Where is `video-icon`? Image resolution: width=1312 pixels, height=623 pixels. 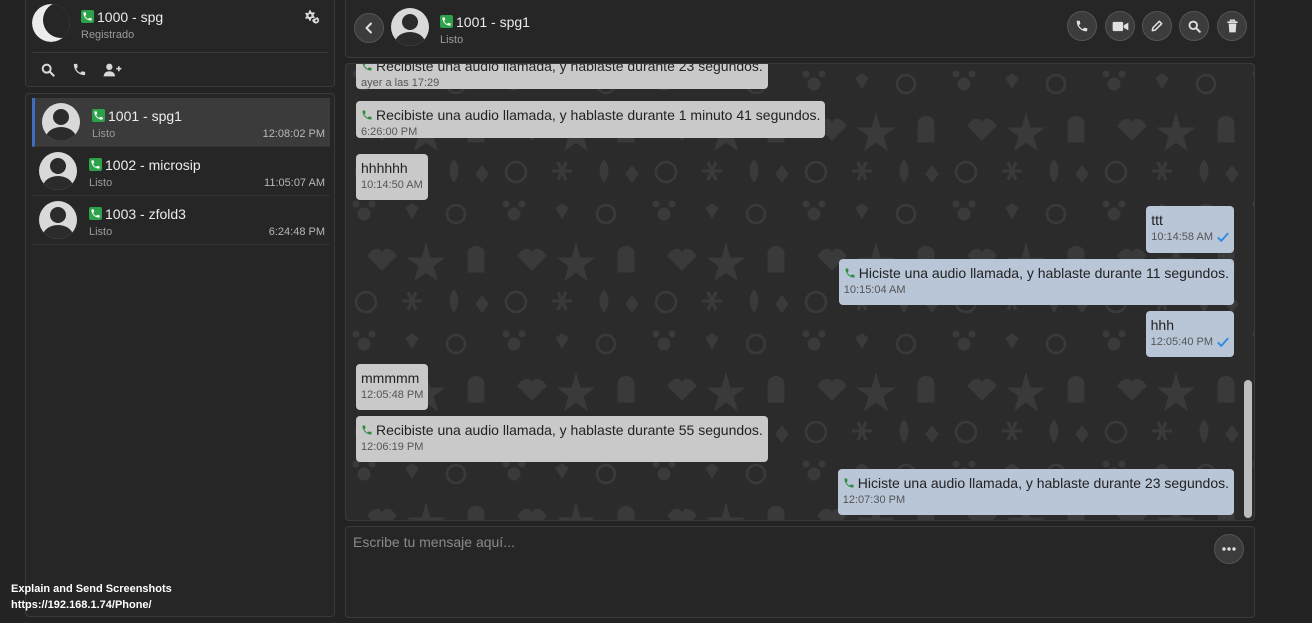 video-icon is located at coordinates (1120, 26).